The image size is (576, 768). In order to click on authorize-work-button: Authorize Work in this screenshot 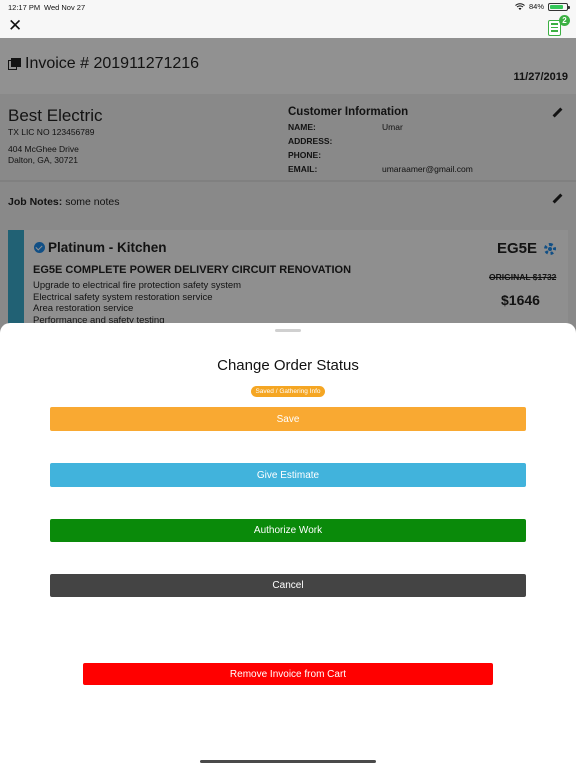, I will do `click(288, 530)`.